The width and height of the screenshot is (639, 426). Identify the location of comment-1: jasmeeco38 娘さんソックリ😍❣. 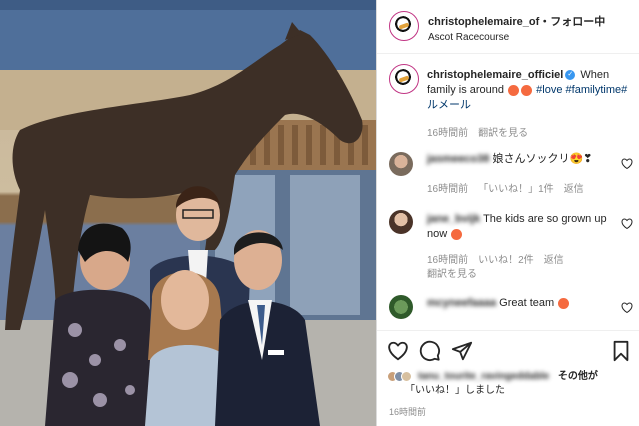
(509, 159).